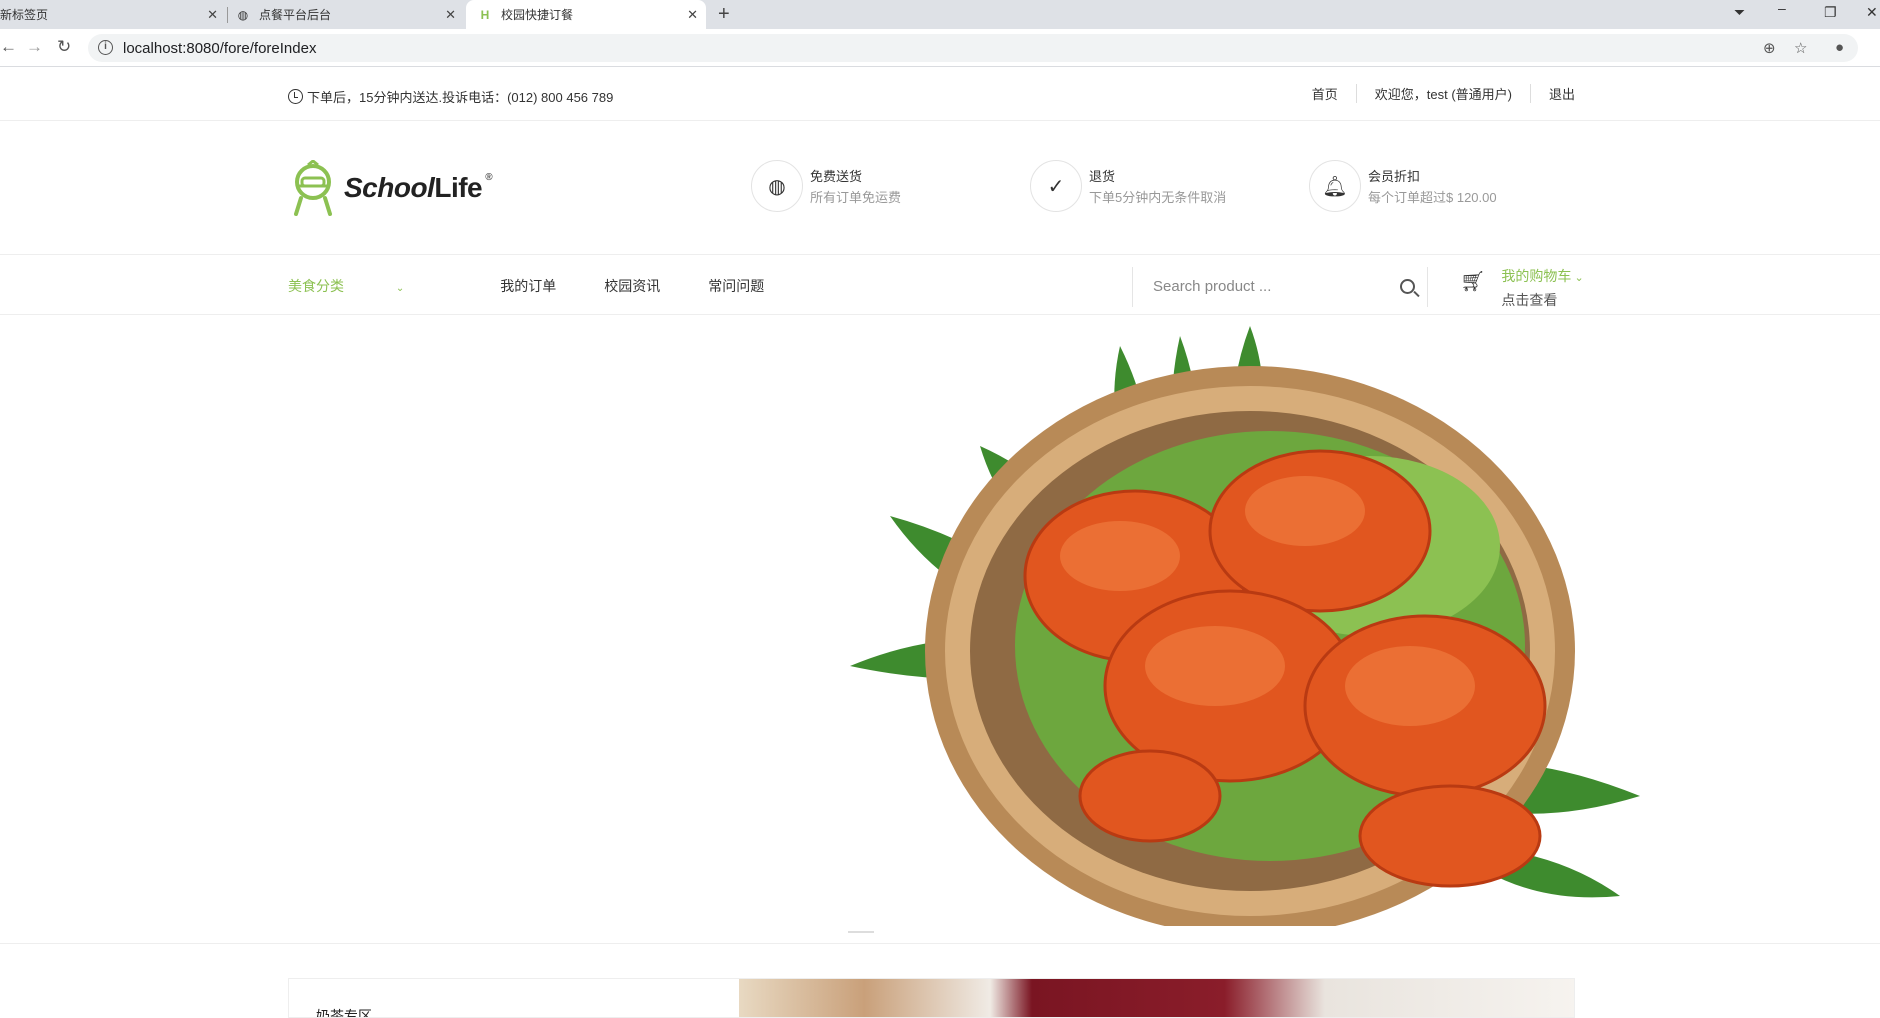  What do you see at coordinates (1553, 93) in the screenshot?
I see `logout-link: 退出` at bounding box center [1553, 93].